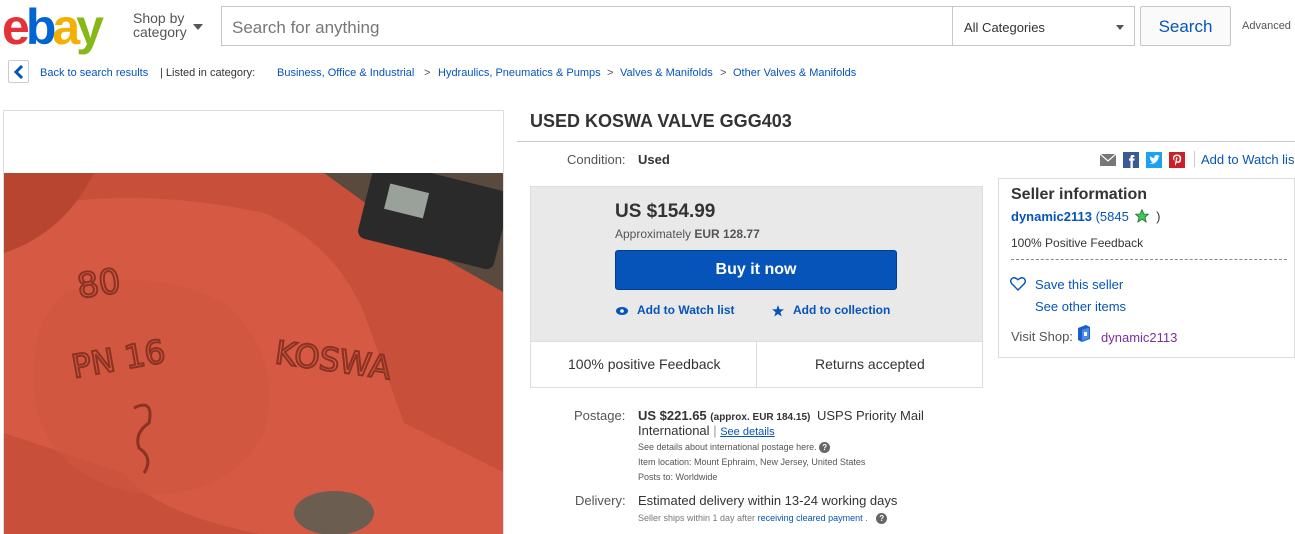 The height and width of the screenshot is (534, 1295). What do you see at coordinates (99, 284) in the screenshot?
I see `valve-engraving-80: 80` at bounding box center [99, 284].